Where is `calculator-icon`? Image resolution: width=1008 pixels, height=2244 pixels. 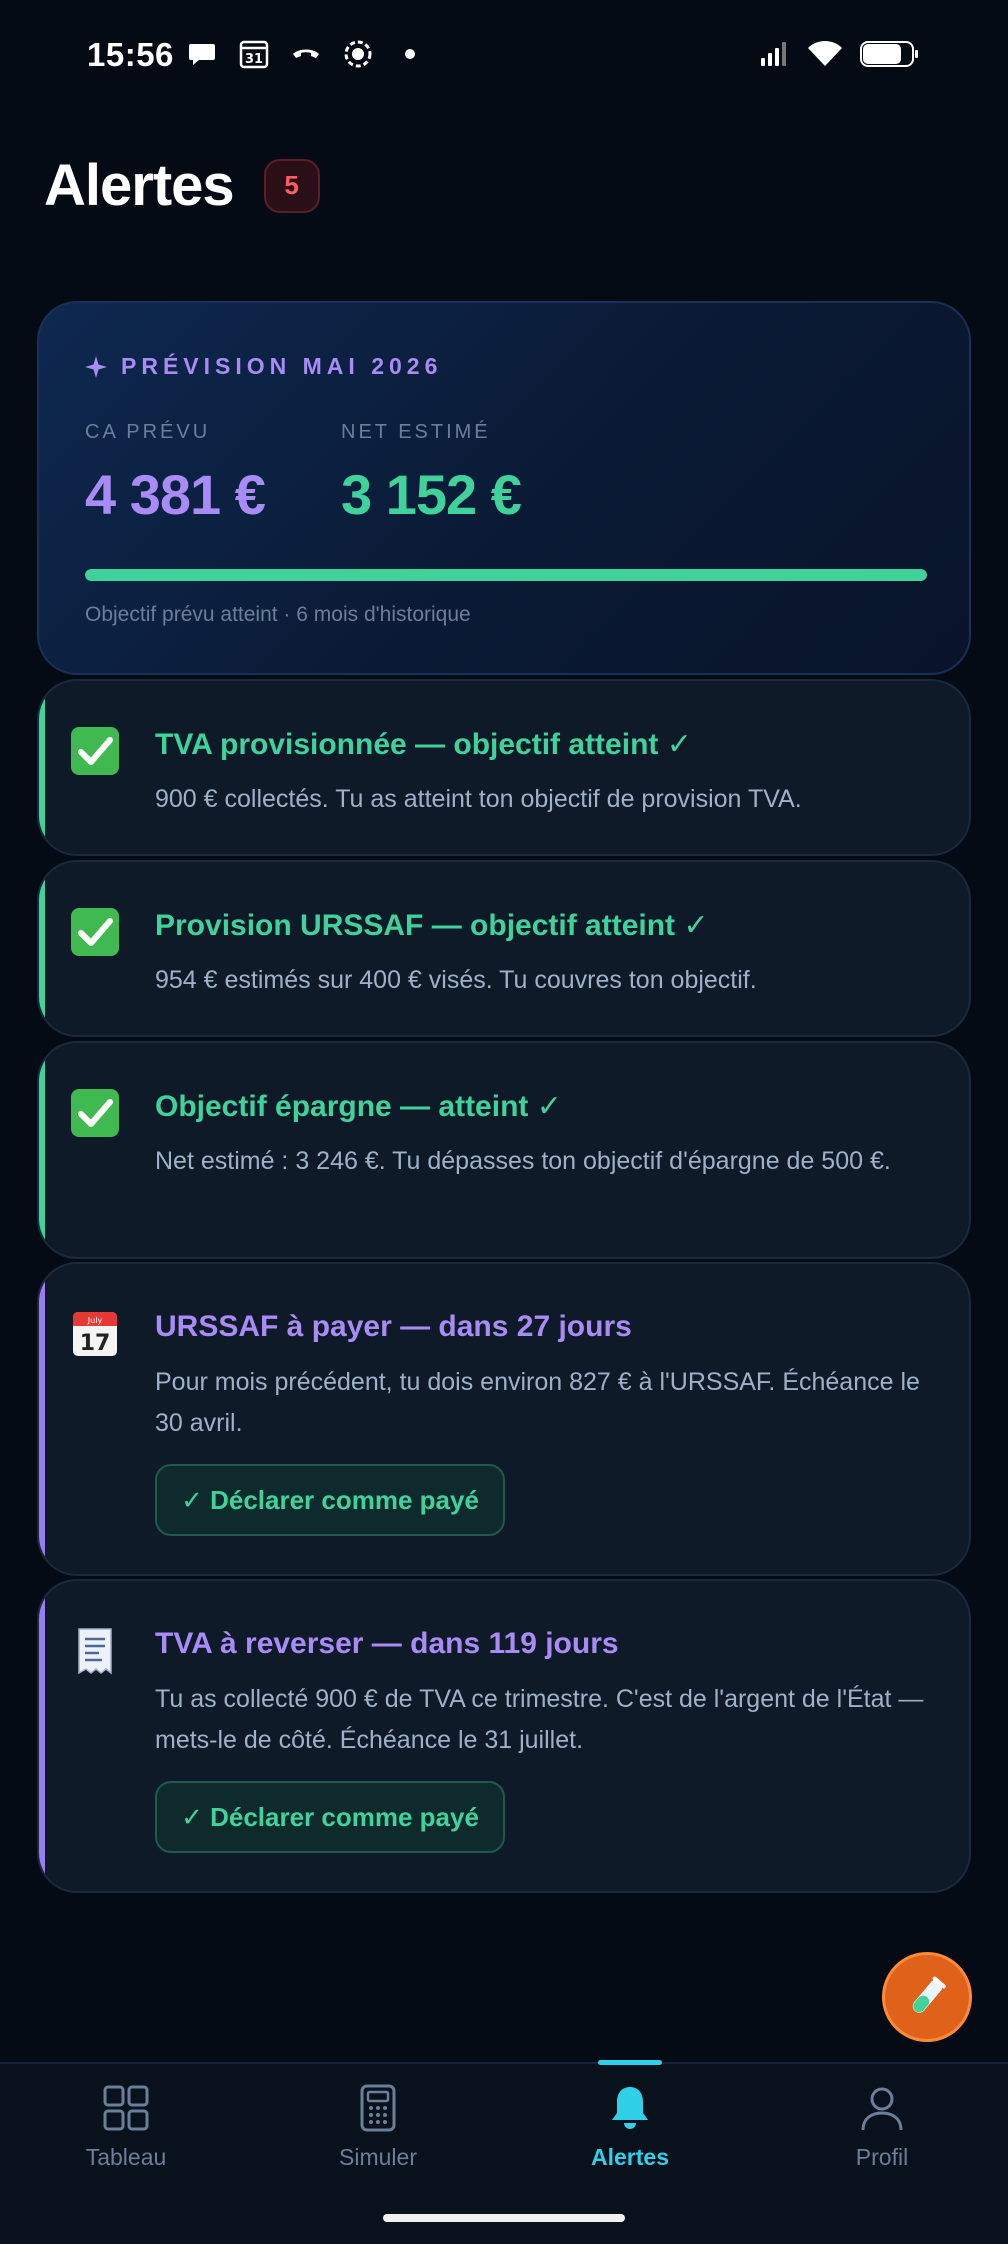
calculator-icon is located at coordinates (378, 2108).